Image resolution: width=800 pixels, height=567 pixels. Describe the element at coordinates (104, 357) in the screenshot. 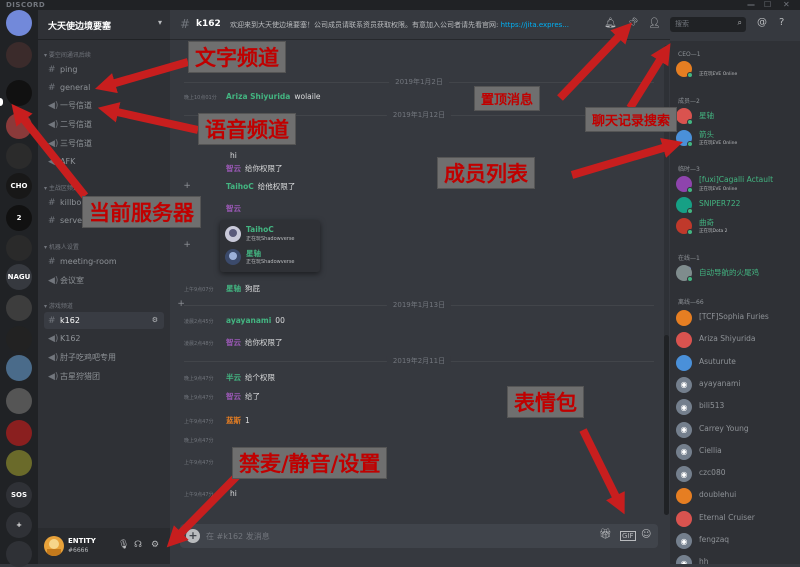

I see `voice-channel-4: ◀) 肘子吃鸡吧专用` at that location.